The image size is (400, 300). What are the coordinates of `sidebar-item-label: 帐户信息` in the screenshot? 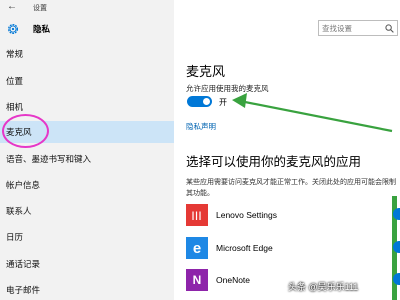 It's located at (23, 185).